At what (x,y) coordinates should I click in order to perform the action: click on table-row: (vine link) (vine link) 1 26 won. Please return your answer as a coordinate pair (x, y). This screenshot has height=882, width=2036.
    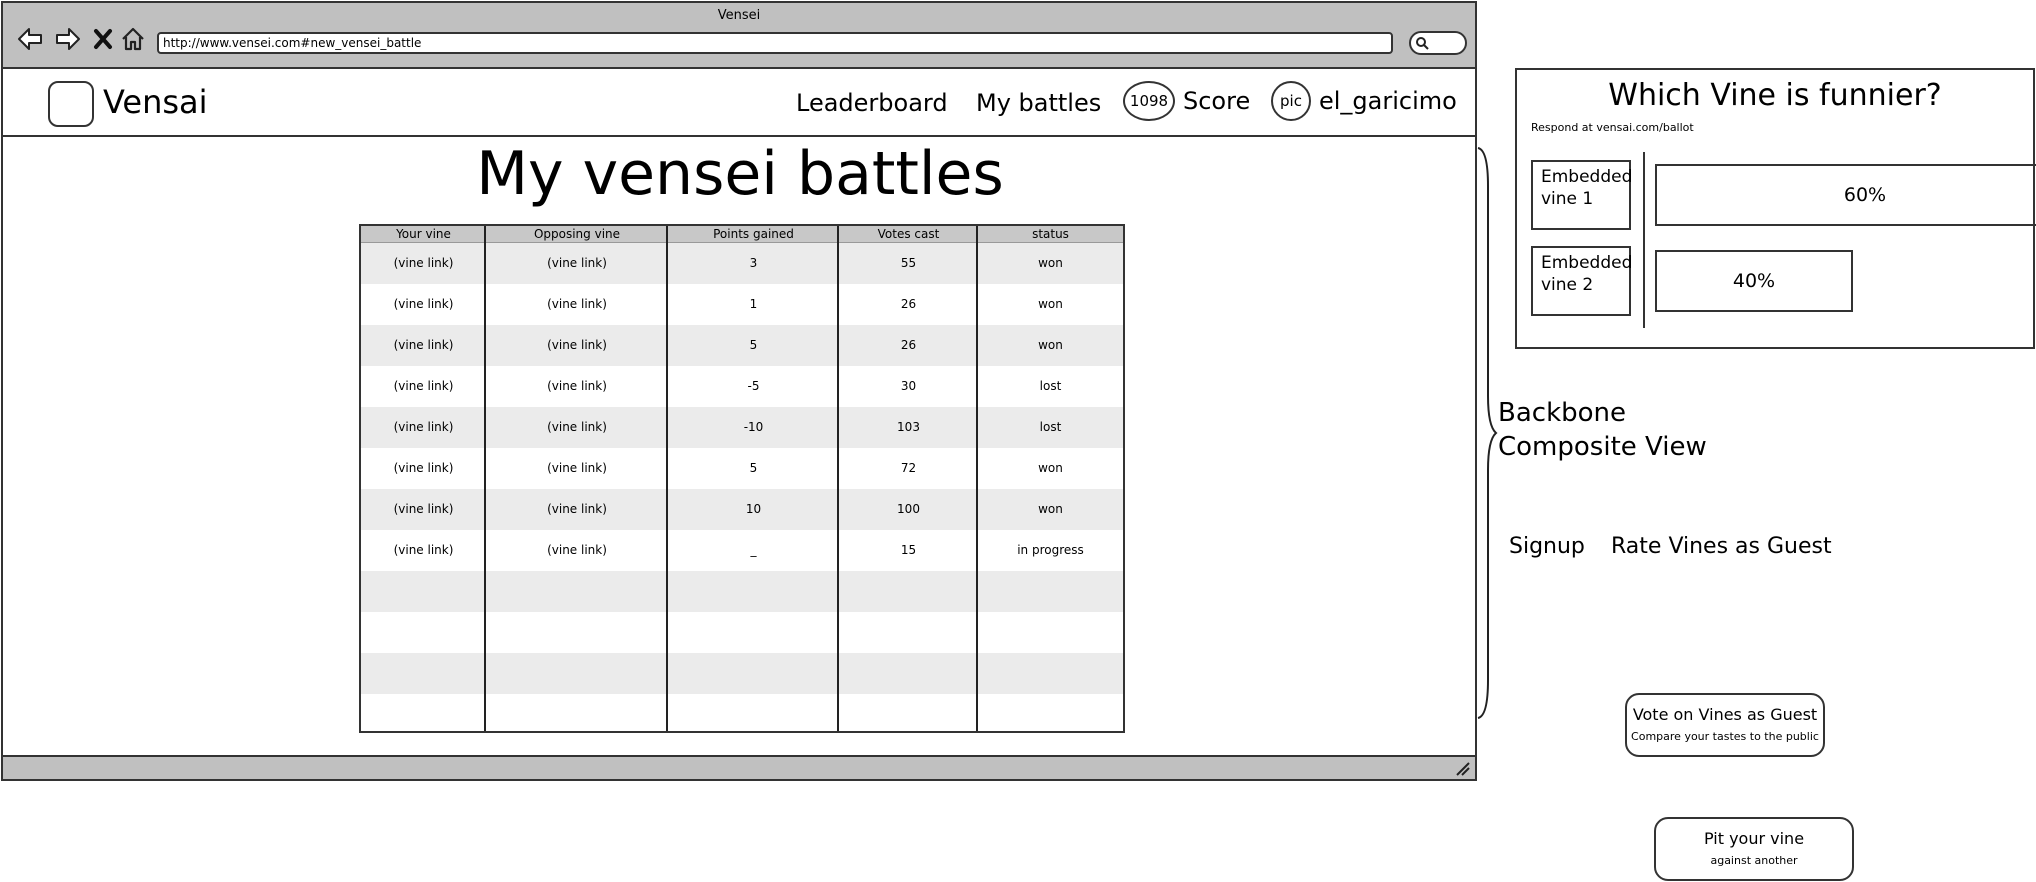
    Looking at the image, I should click on (742, 304).